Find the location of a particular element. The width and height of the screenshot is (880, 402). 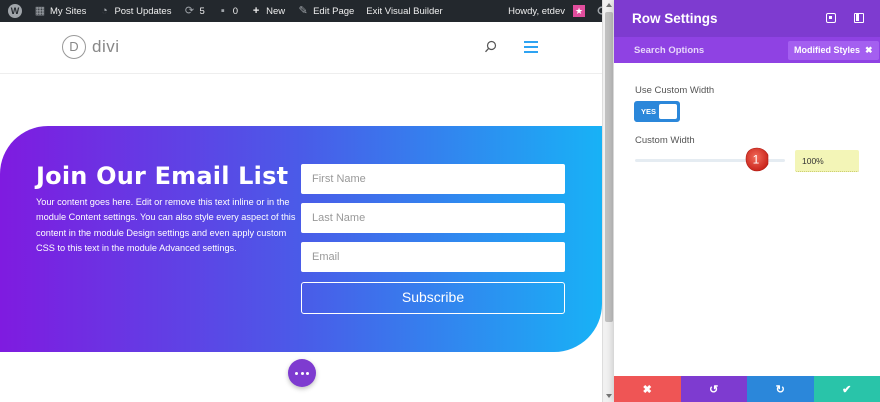

redo-icon: ↻ is located at coordinates (780, 389).